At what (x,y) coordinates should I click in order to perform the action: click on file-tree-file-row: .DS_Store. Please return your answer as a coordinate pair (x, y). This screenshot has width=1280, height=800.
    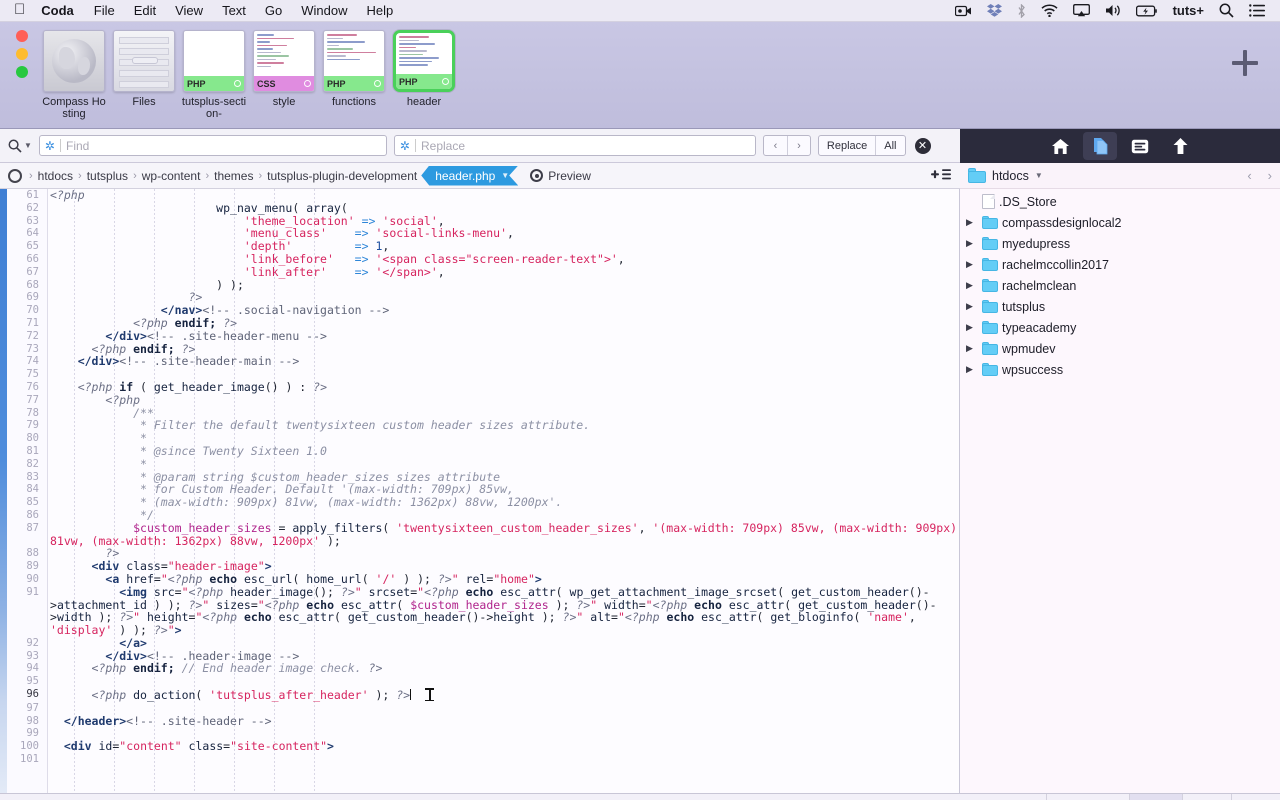
    Looking at the image, I should click on (1120, 201).